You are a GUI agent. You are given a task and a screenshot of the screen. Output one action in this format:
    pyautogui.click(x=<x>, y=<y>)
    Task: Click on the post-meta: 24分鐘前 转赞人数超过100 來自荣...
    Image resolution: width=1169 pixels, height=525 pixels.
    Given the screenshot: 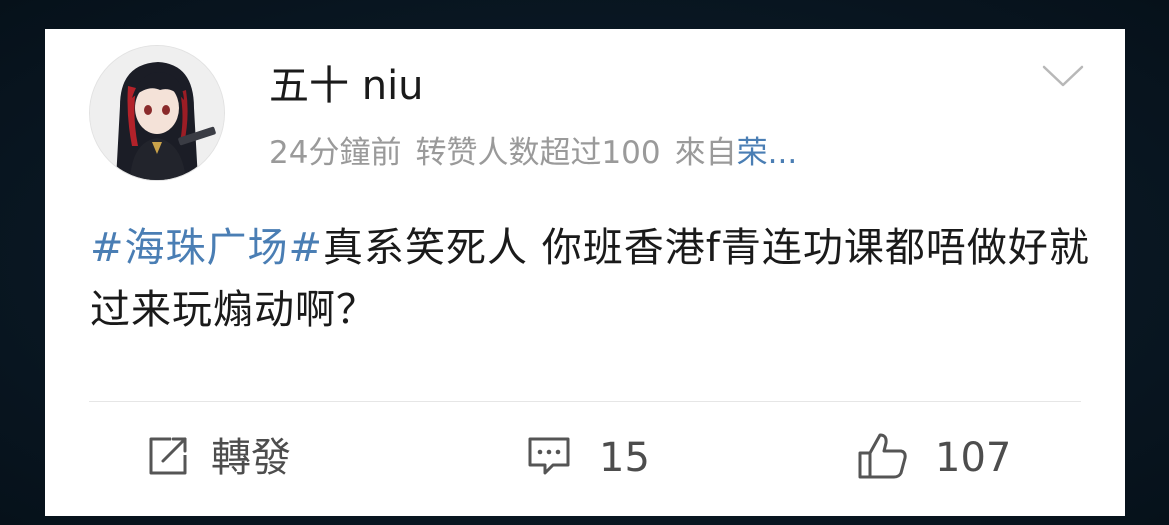 What is the action you would take?
    pyautogui.click(x=533, y=153)
    